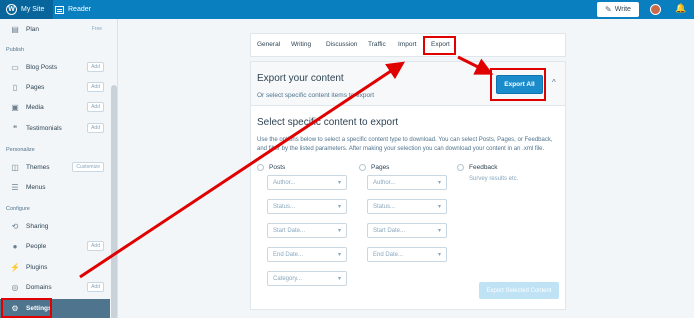  What do you see at coordinates (680, 8) in the screenshot?
I see `notifications-bell-icon: 🔔` at bounding box center [680, 8].